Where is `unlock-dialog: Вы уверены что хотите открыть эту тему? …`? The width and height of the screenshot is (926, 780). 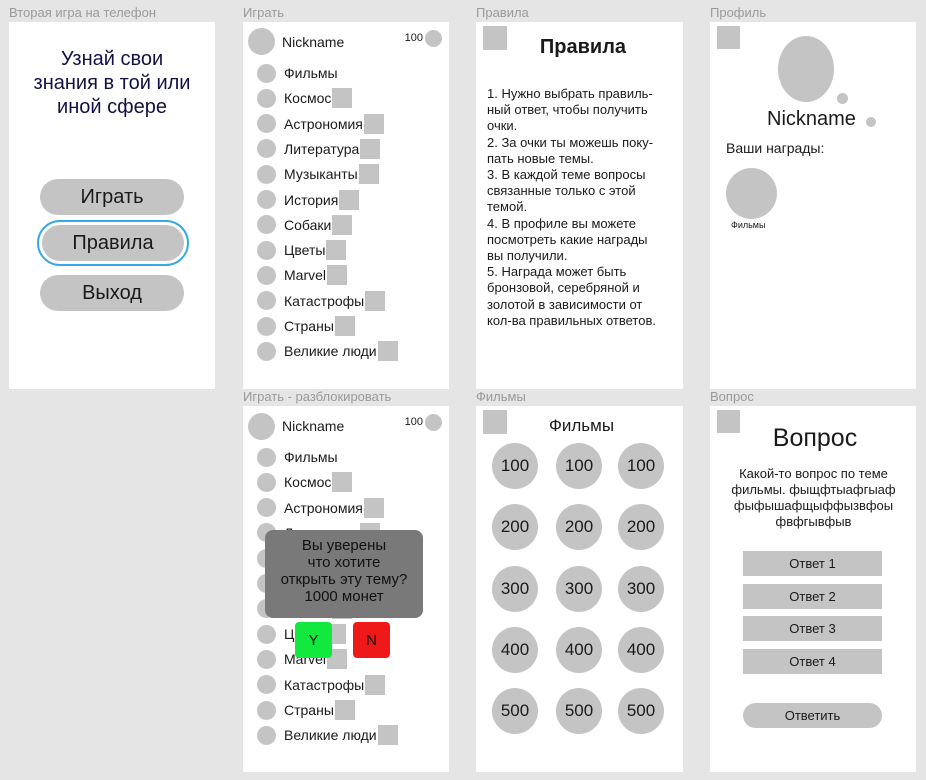 unlock-dialog: Вы уверены что хотите открыть эту тему? … is located at coordinates (344, 574).